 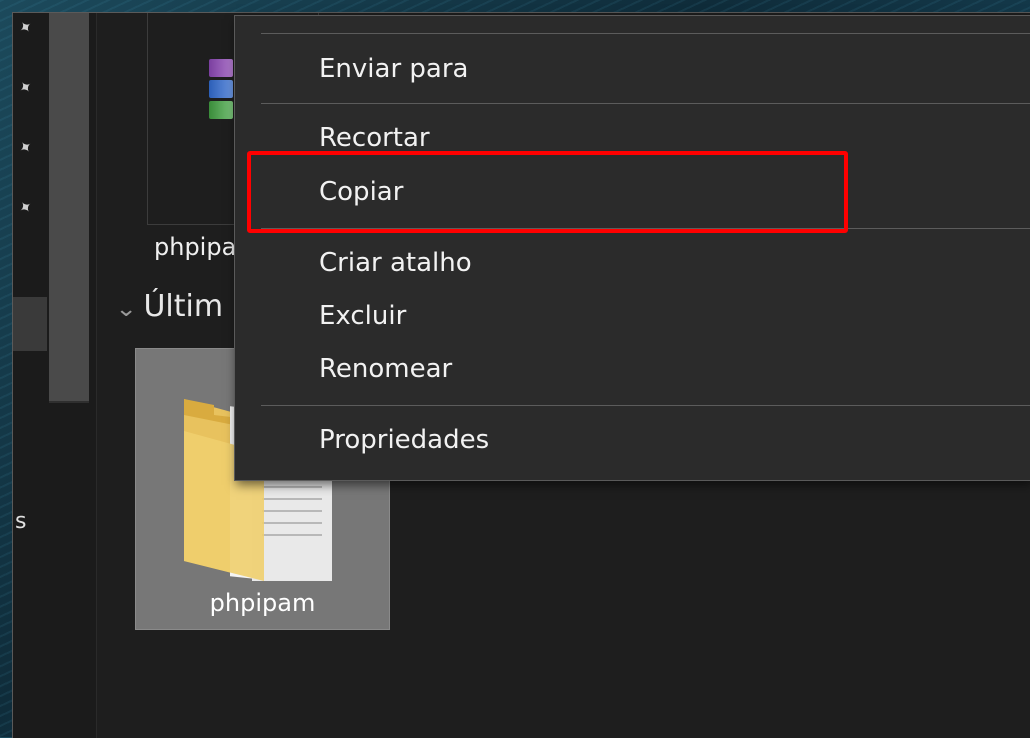 What do you see at coordinates (262, 603) in the screenshot?
I see `folder-name: phpipam` at bounding box center [262, 603].